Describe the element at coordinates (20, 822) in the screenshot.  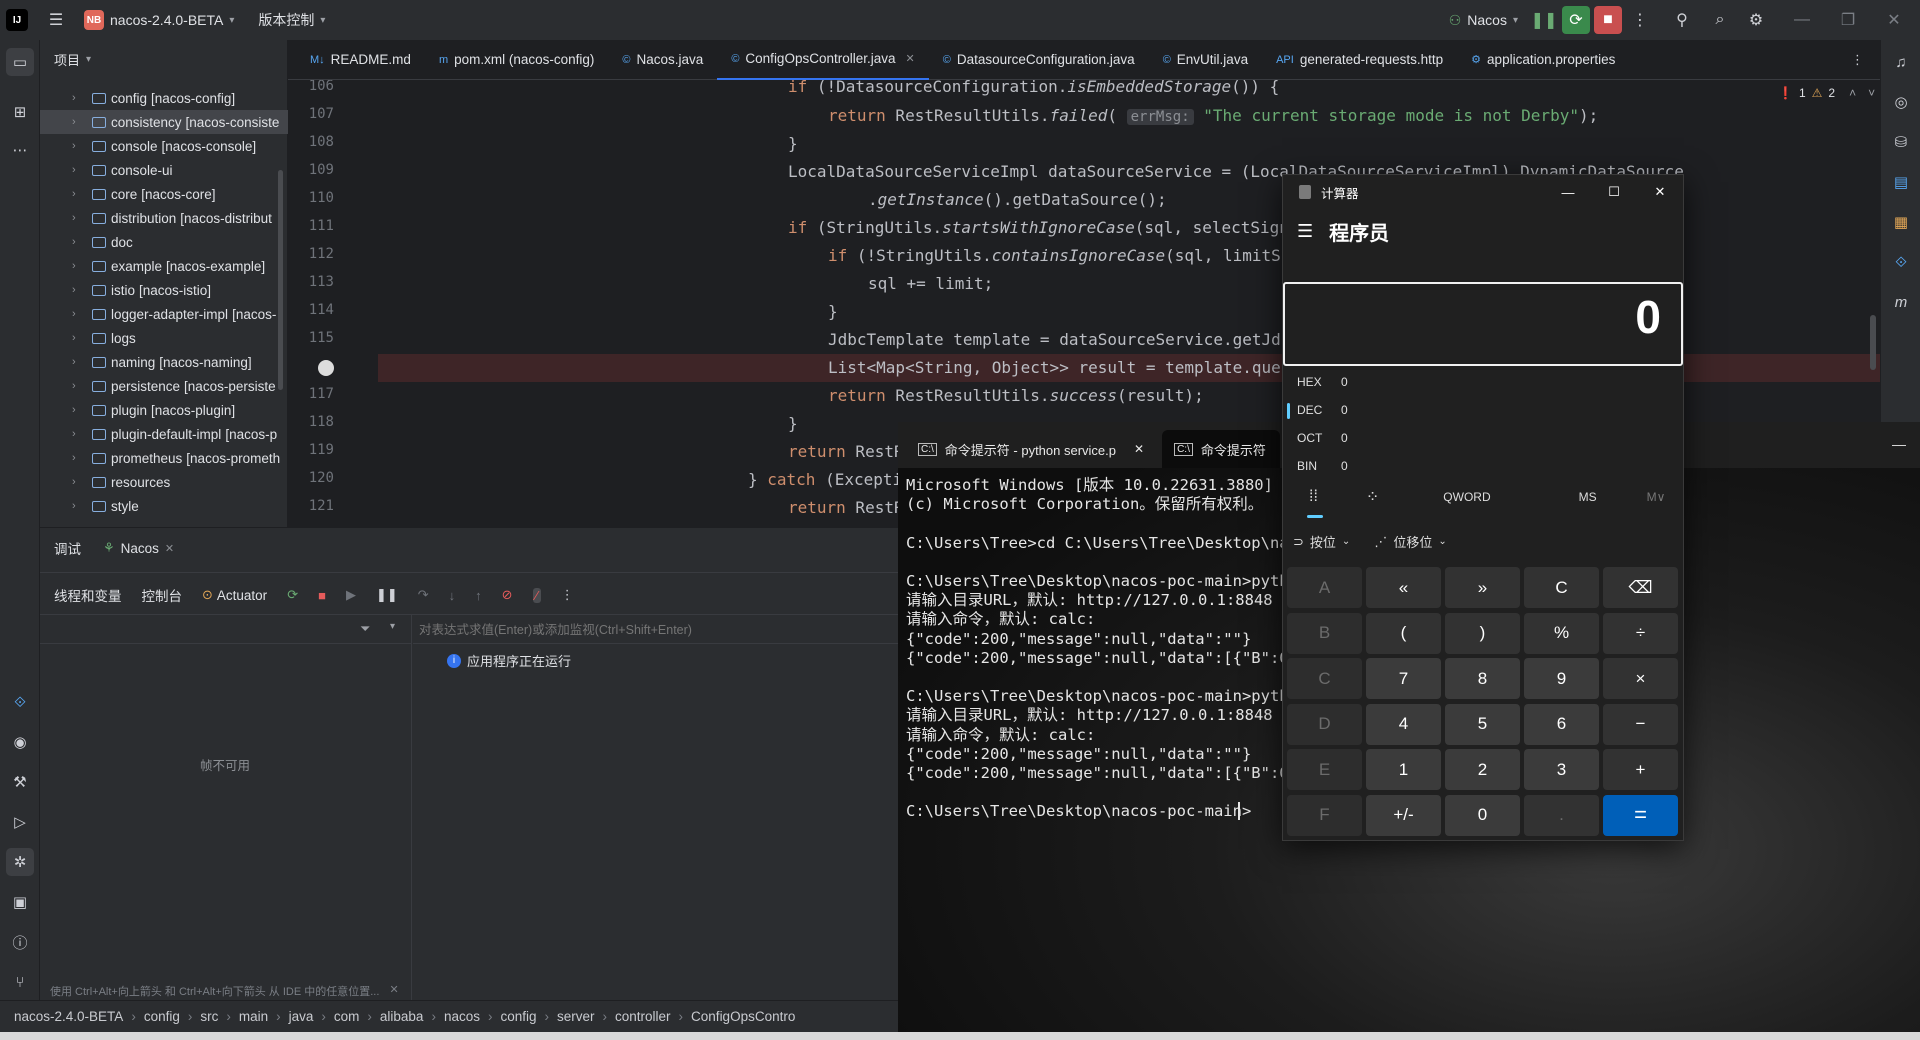
I see `run-play-icon: ▷` at that location.